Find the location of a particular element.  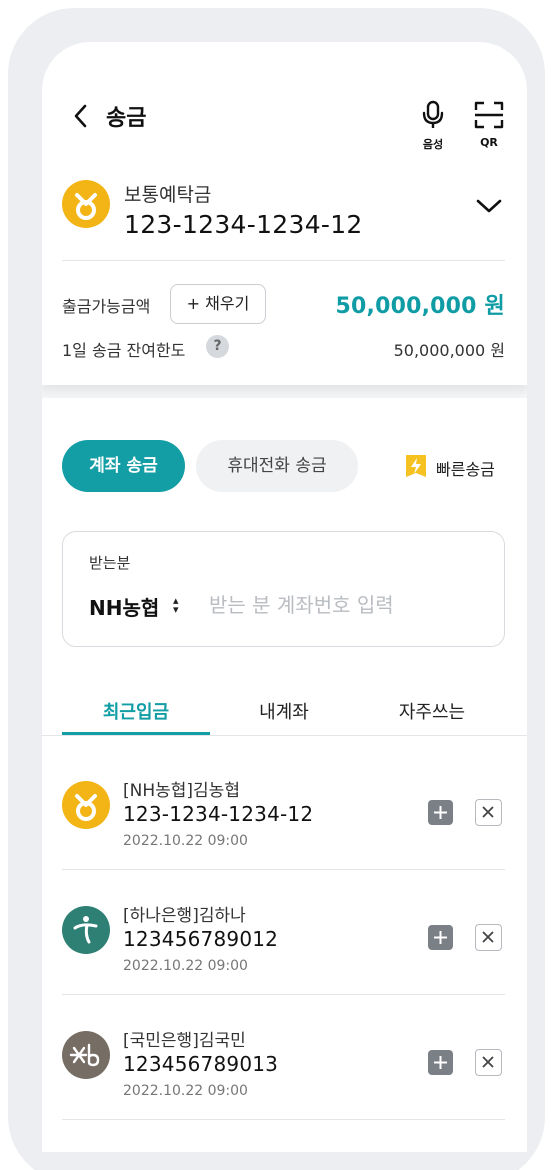

fill-button: + 채우기 is located at coordinates (218, 304).